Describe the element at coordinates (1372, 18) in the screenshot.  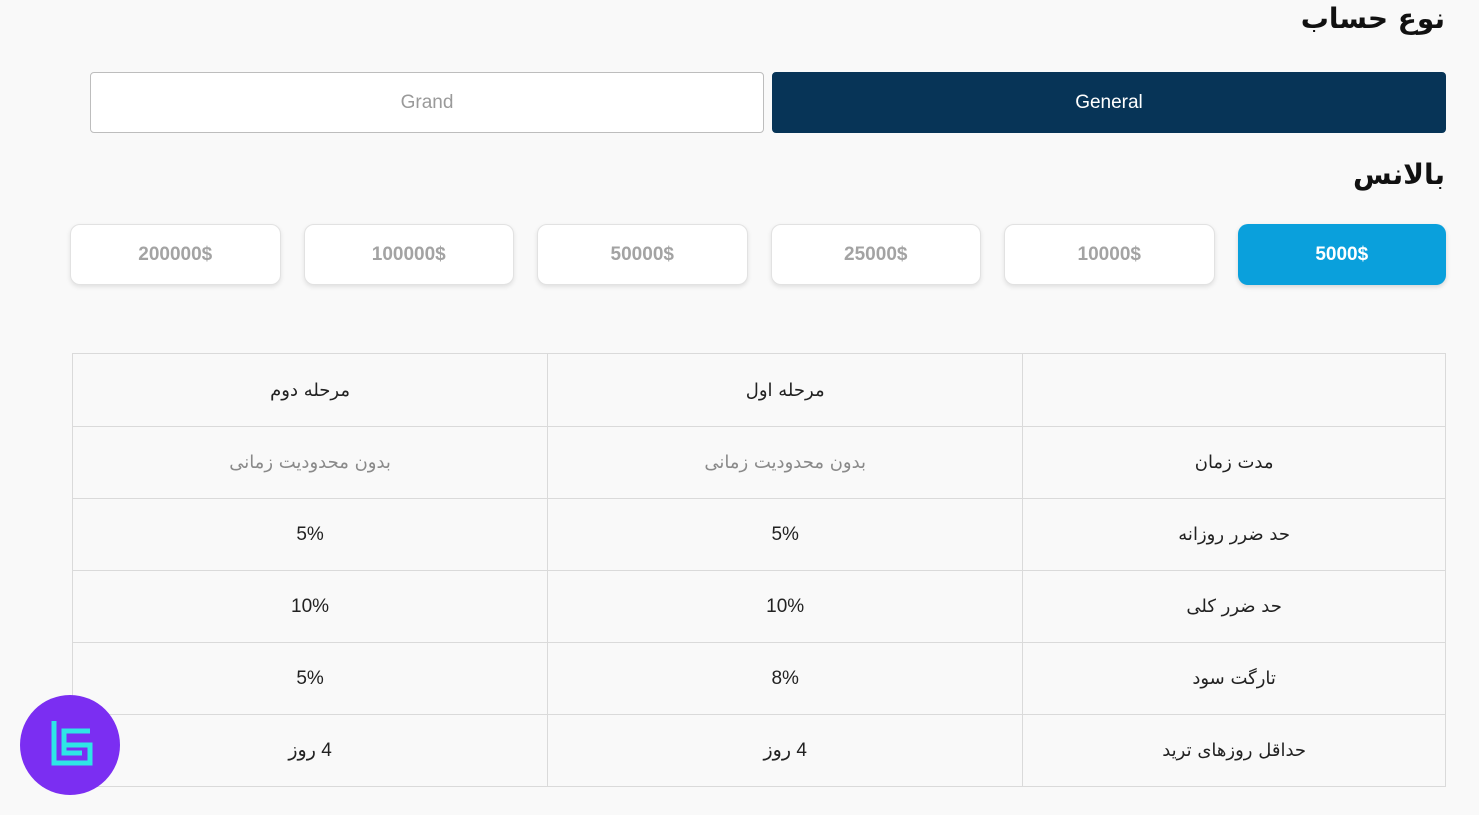
I see `account-type-title: نوع حساب` at that location.